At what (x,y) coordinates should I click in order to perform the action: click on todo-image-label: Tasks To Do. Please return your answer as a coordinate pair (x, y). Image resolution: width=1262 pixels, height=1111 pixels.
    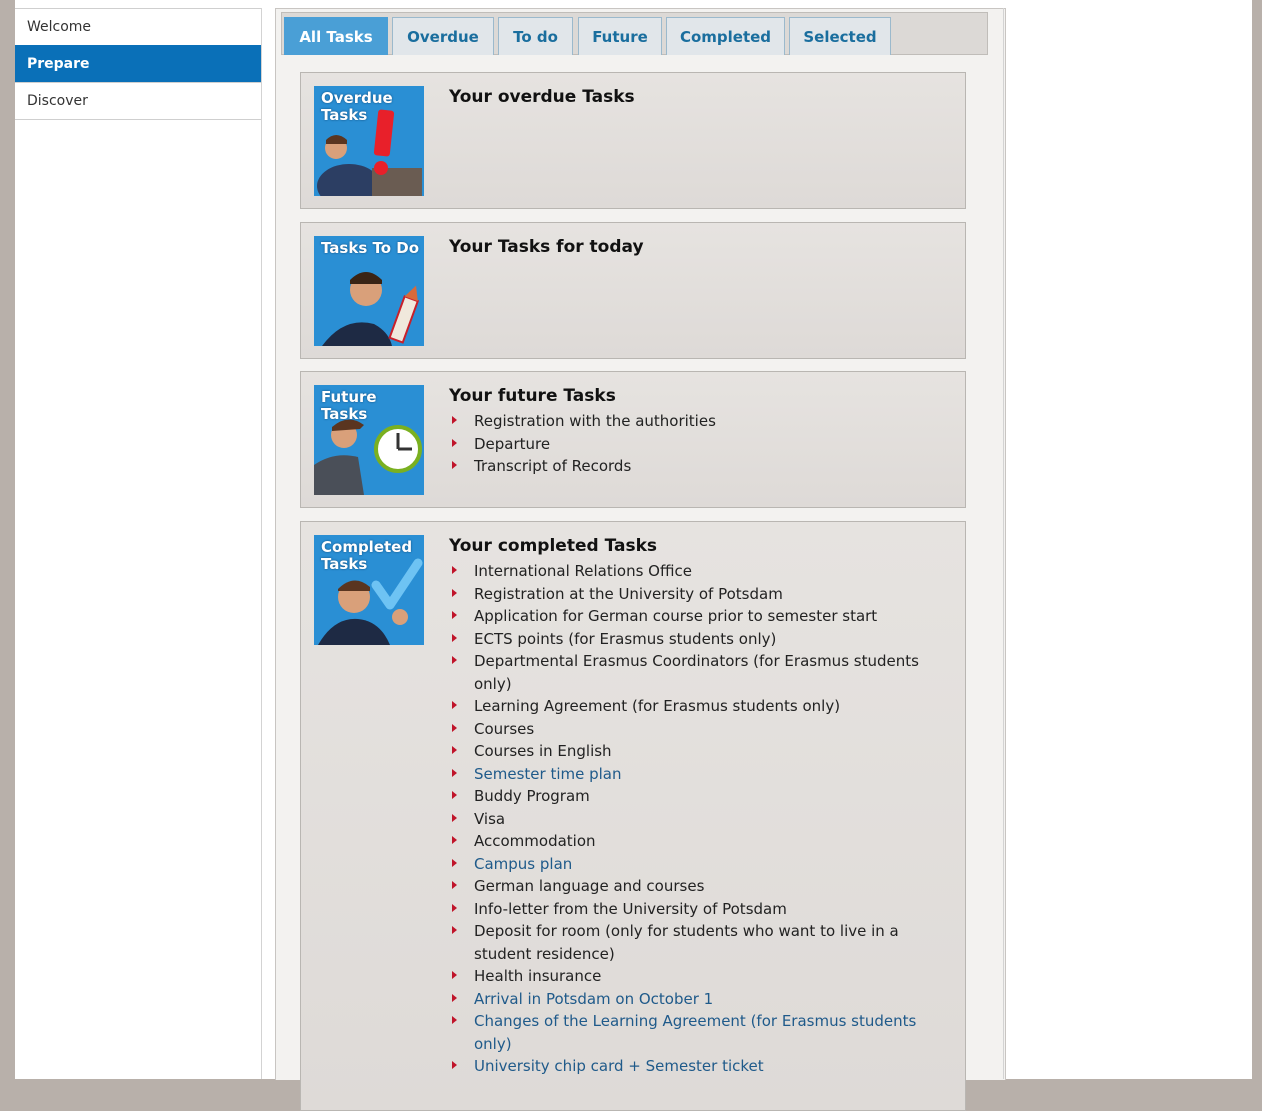
    Looking at the image, I should click on (370, 248).